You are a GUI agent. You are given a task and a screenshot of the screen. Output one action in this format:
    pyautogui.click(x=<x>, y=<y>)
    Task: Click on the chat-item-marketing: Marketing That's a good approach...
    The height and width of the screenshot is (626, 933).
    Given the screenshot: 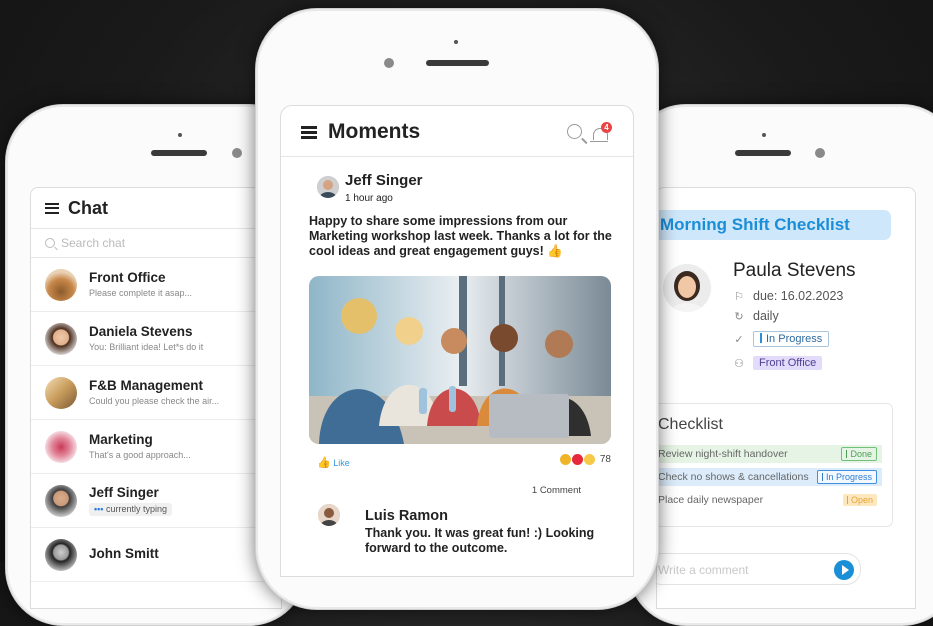 What is the action you would take?
    pyautogui.click(x=156, y=447)
    